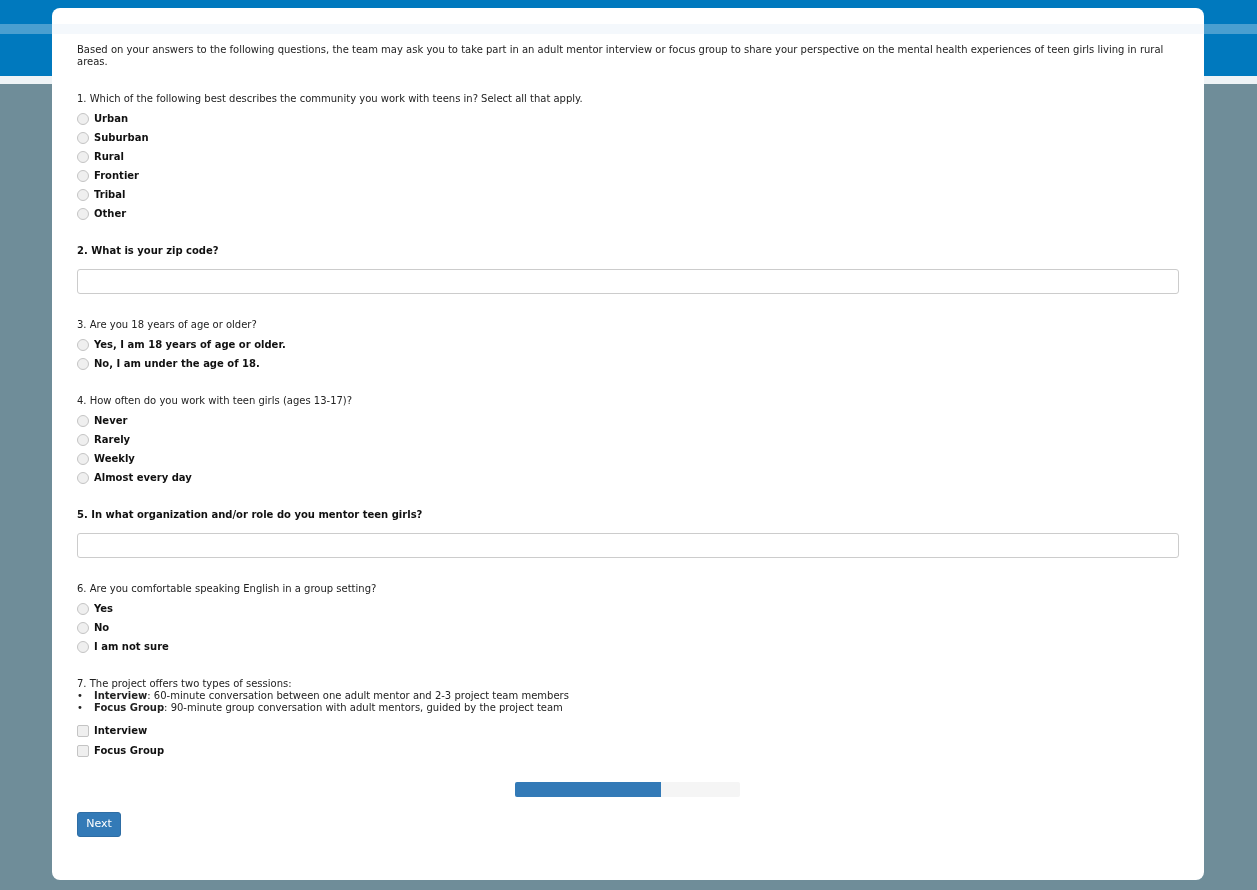  I want to click on question-prompt: 7. The project offers two types of sessions:, so click(185, 684).